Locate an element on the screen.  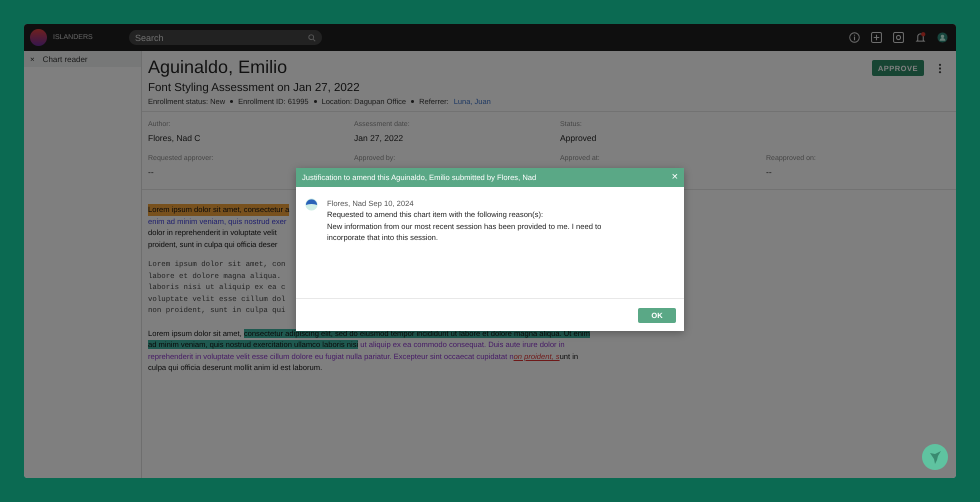
search-icon is located at coordinates (312, 38).